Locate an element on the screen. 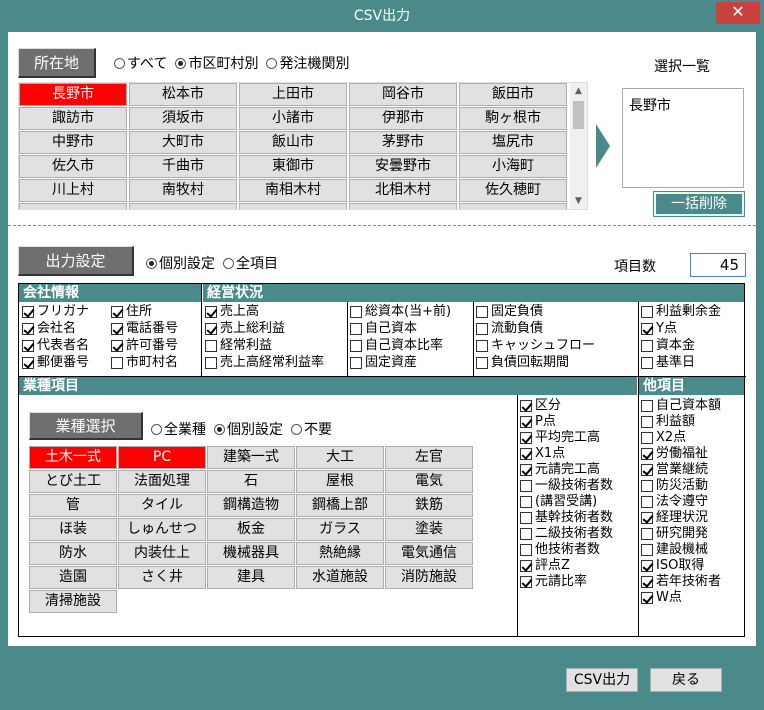 The width and height of the screenshot is (764, 710). industry-type-button: 清掃施設 is located at coordinates (73, 601).